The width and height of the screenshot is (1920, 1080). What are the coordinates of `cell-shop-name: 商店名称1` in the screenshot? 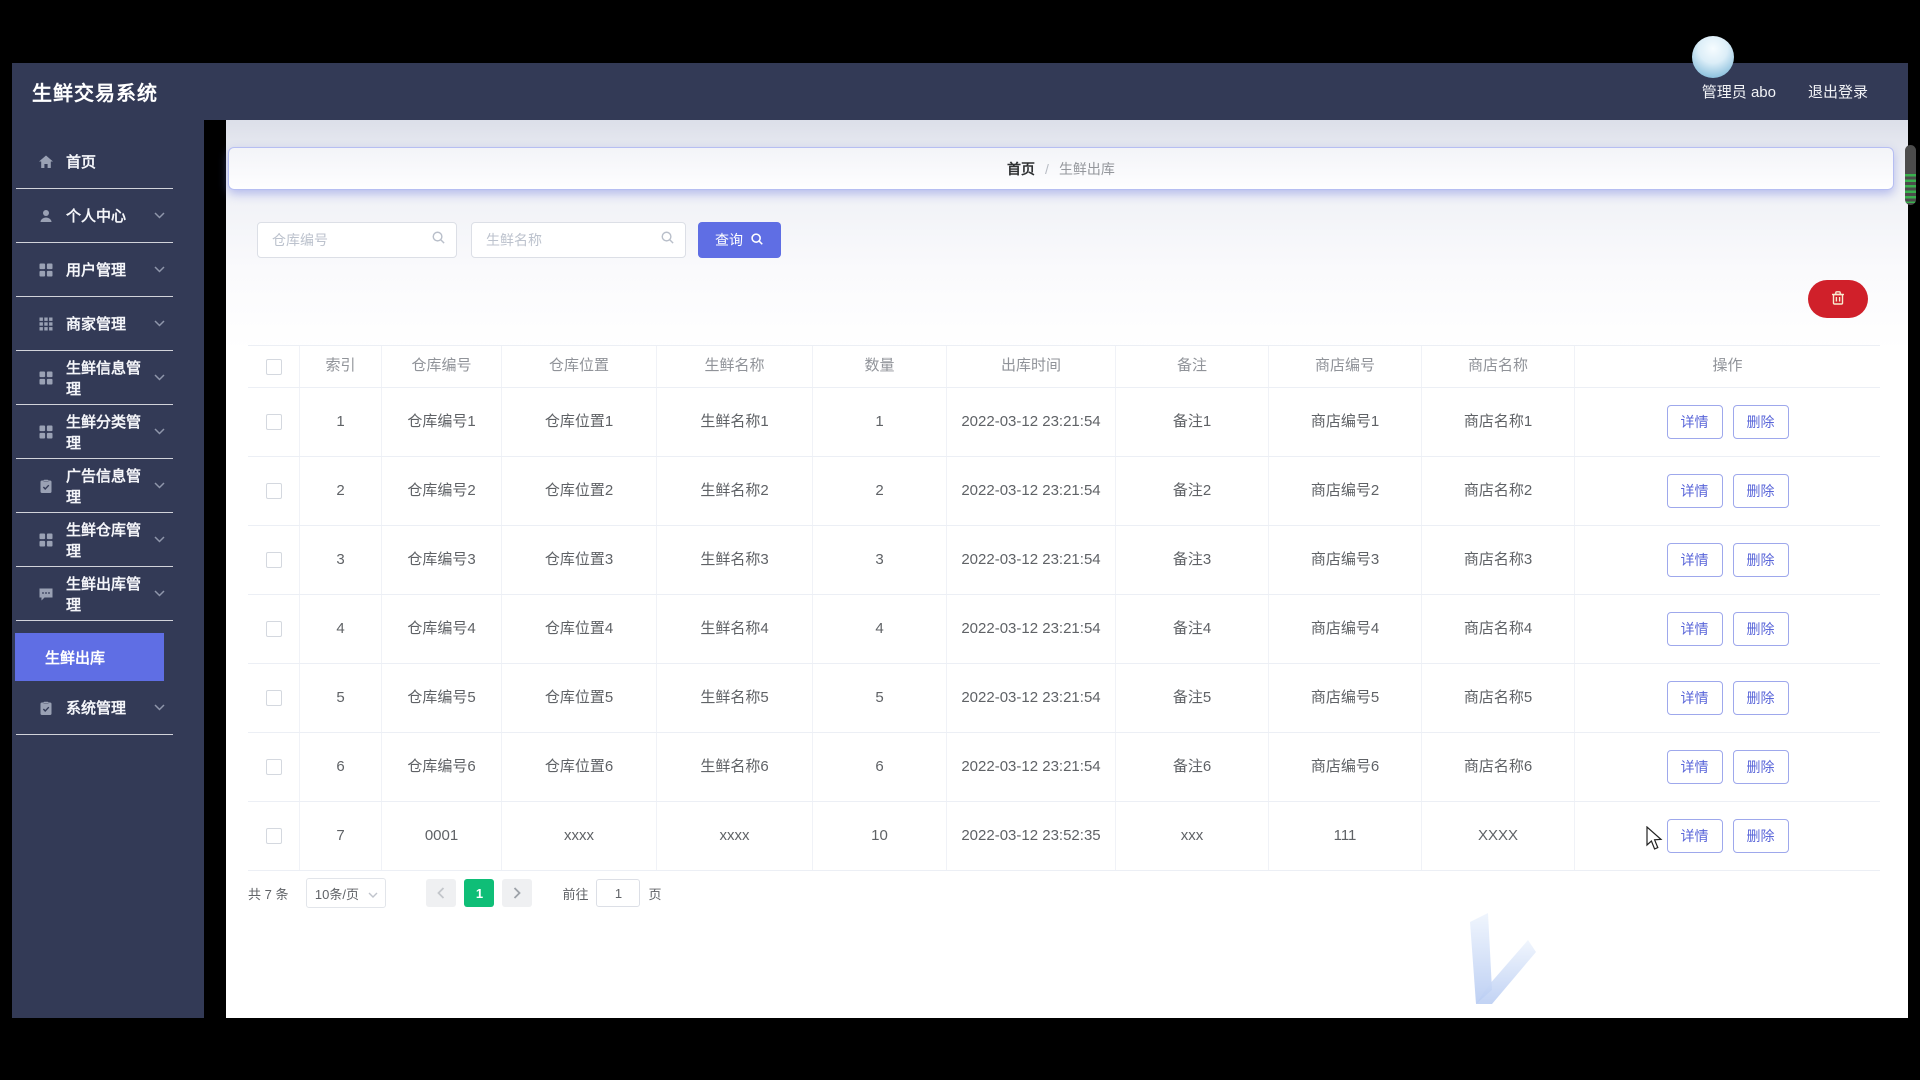 It's located at (1498, 422).